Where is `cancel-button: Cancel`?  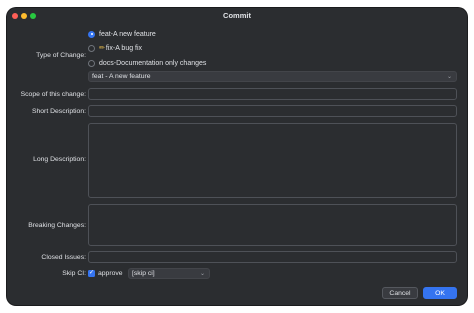 cancel-button: Cancel is located at coordinates (400, 293).